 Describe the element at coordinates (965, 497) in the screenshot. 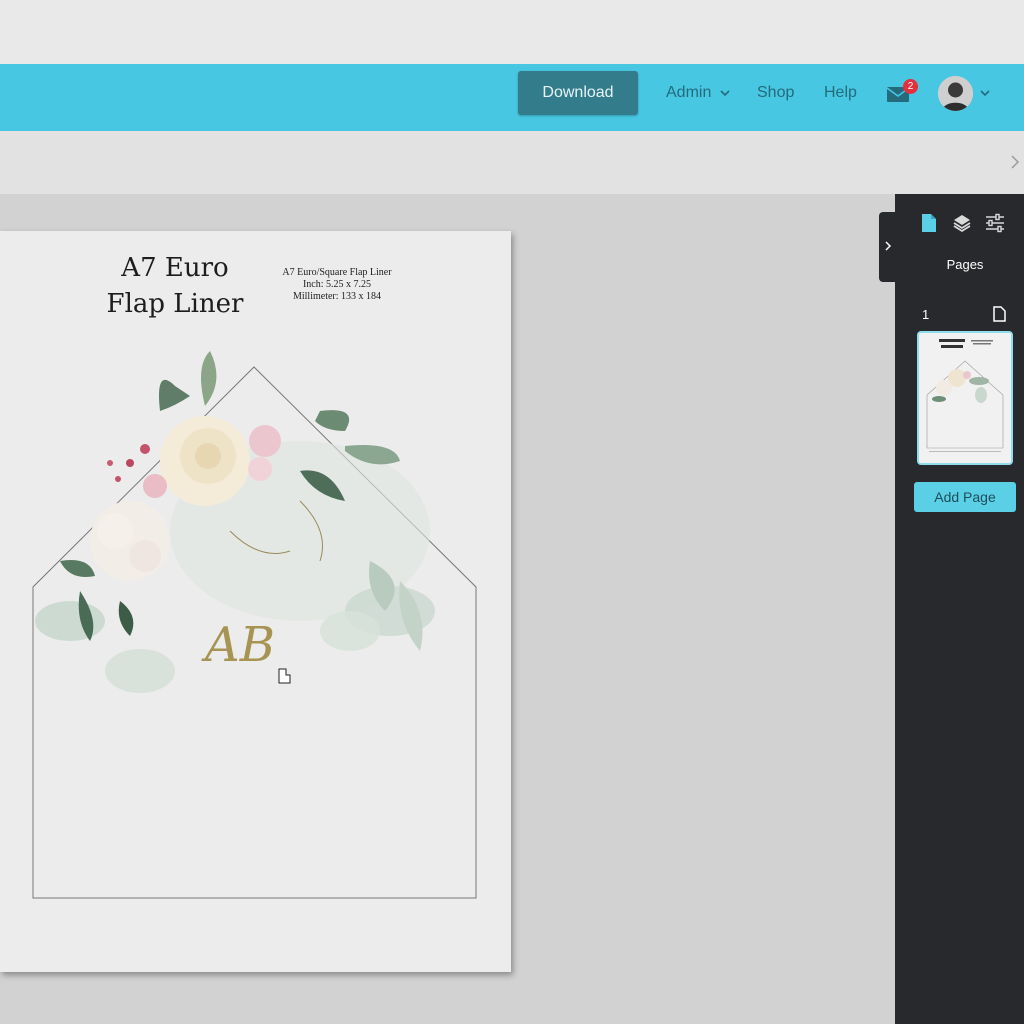

I see `add-page-button: Add Page` at that location.